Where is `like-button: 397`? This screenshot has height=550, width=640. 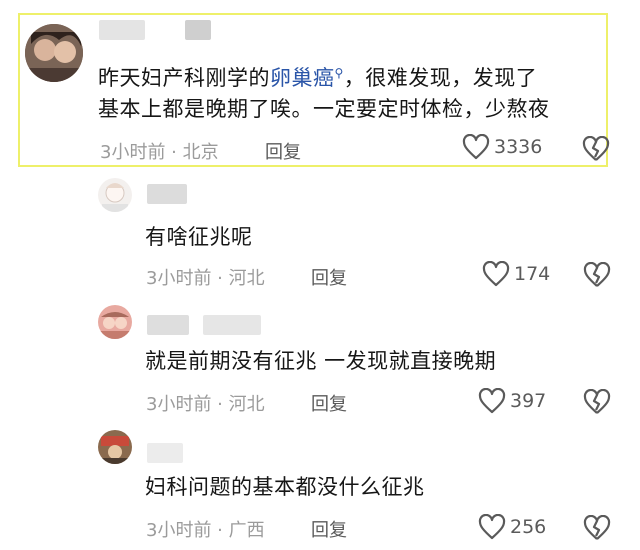
like-button: 397 is located at coordinates (512, 401).